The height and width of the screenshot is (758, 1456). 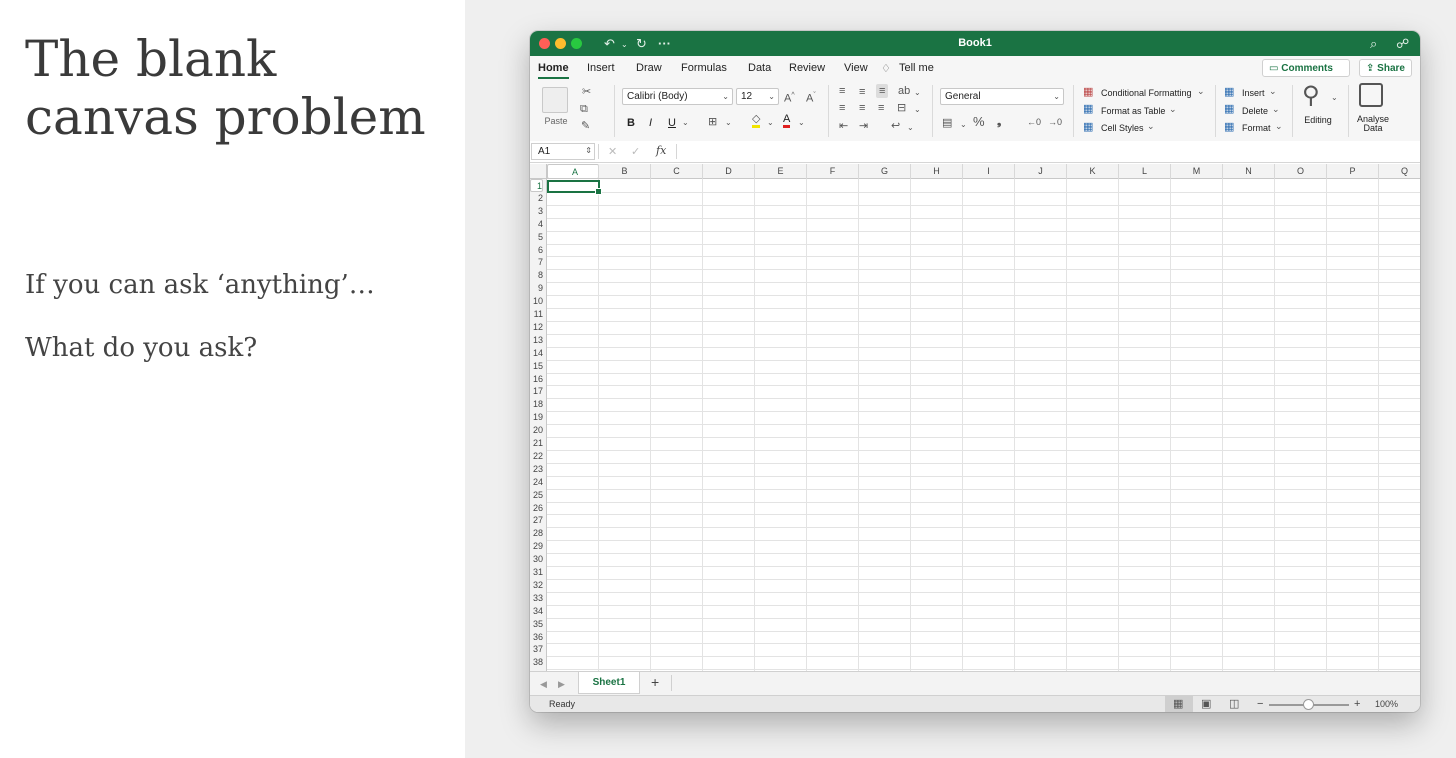 What do you see at coordinates (584, 109) in the screenshot?
I see `copy-icon: ⧉` at bounding box center [584, 109].